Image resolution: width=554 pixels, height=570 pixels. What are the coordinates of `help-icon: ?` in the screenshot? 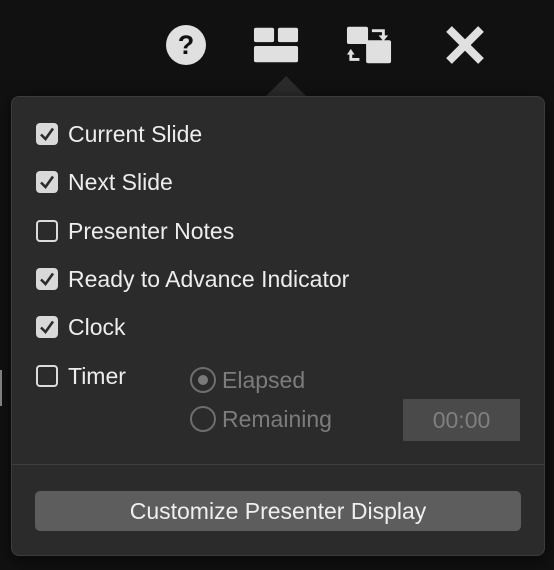 It's located at (186, 45).